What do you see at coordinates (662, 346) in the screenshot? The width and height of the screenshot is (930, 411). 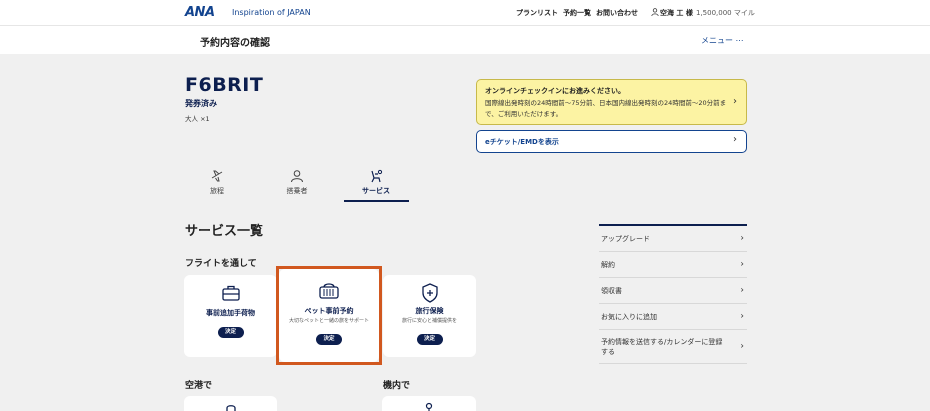 I see `side-item-label: 予約情報を送信する/カレンダーに登録する` at bounding box center [662, 346].